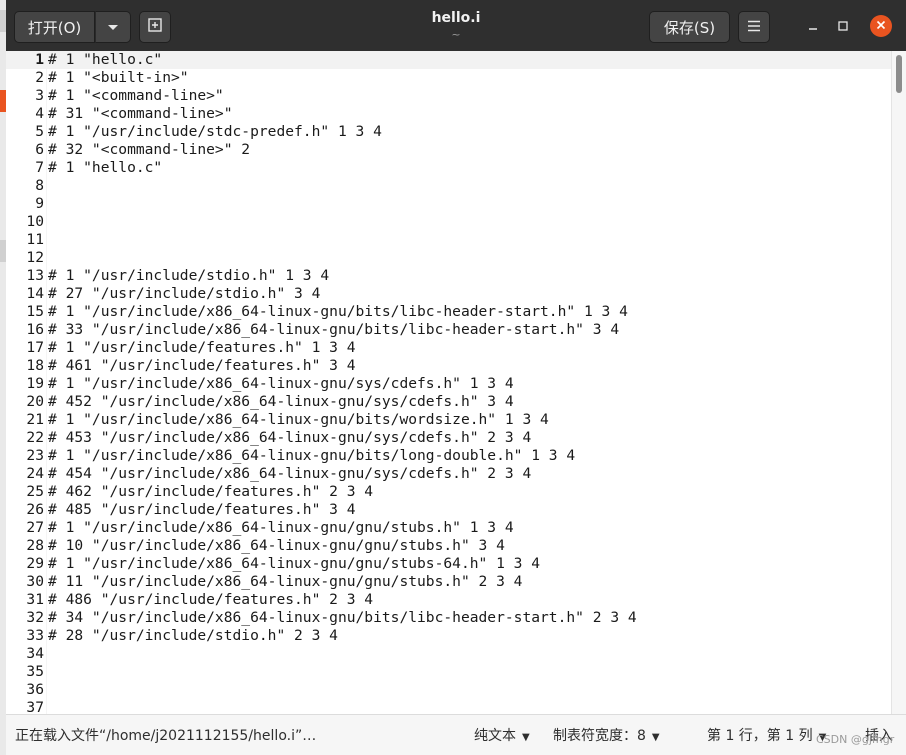  I want to click on close-button, so click(881, 26).